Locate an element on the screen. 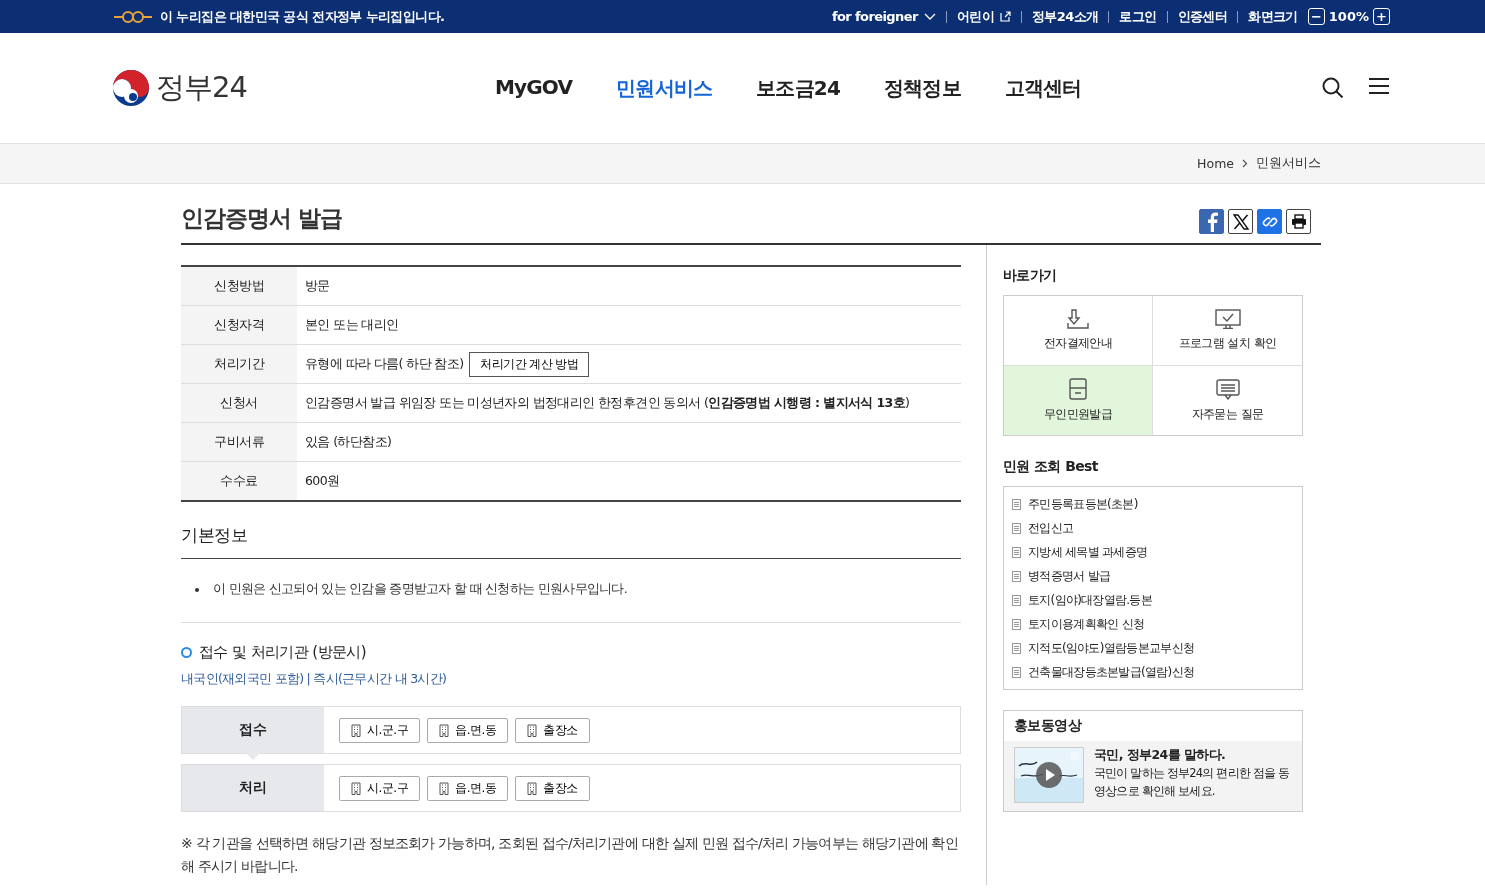  download-icon is located at coordinates (1078, 319).